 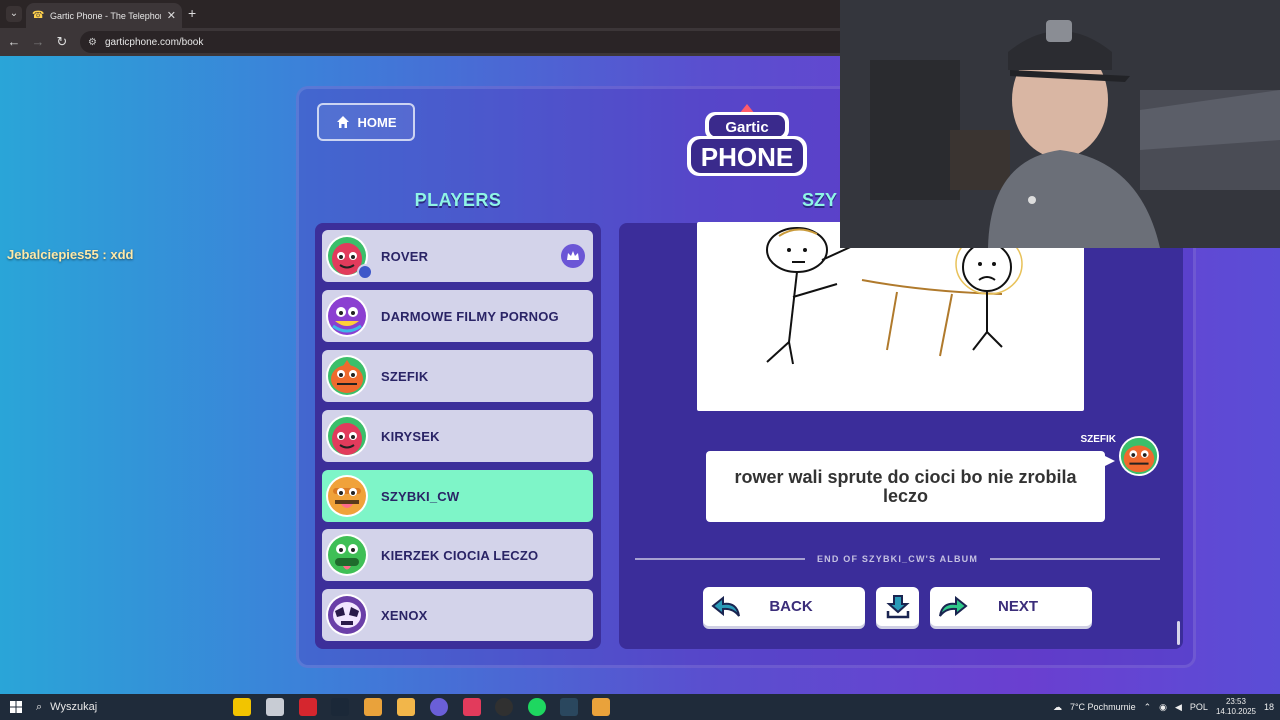 I want to click on next-button: NEXT, so click(x=1011, y=606).